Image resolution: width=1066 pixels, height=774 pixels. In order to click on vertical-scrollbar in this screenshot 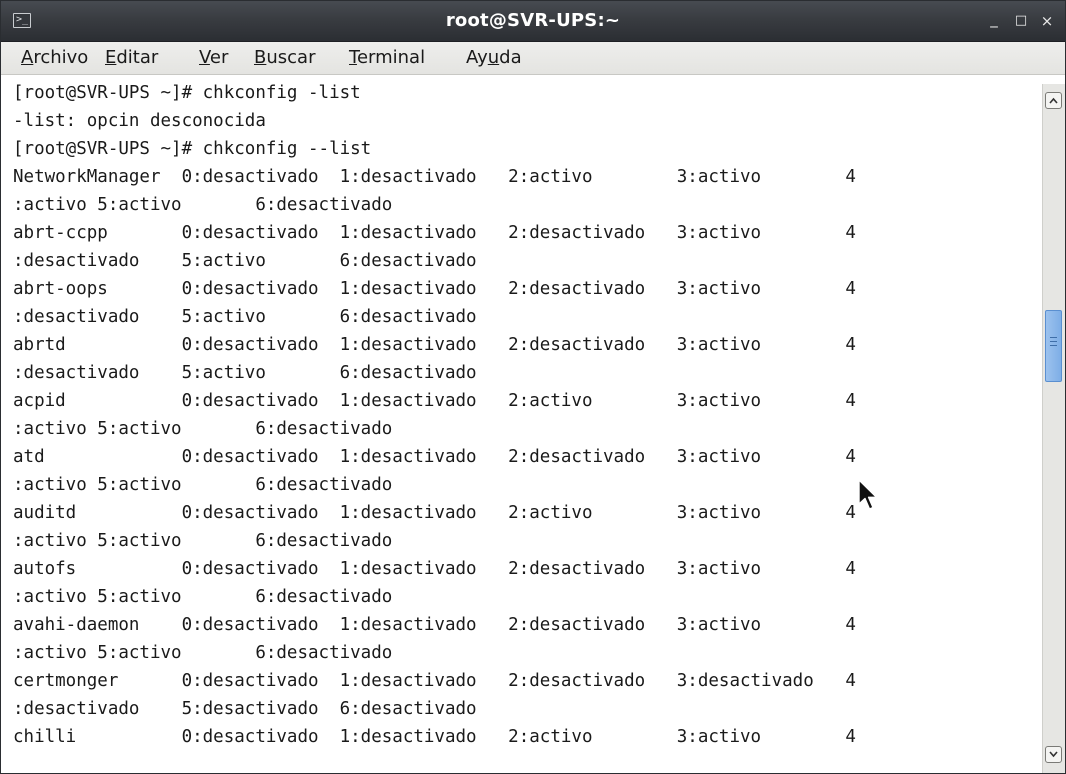, I will do `click(1053, 428)`.